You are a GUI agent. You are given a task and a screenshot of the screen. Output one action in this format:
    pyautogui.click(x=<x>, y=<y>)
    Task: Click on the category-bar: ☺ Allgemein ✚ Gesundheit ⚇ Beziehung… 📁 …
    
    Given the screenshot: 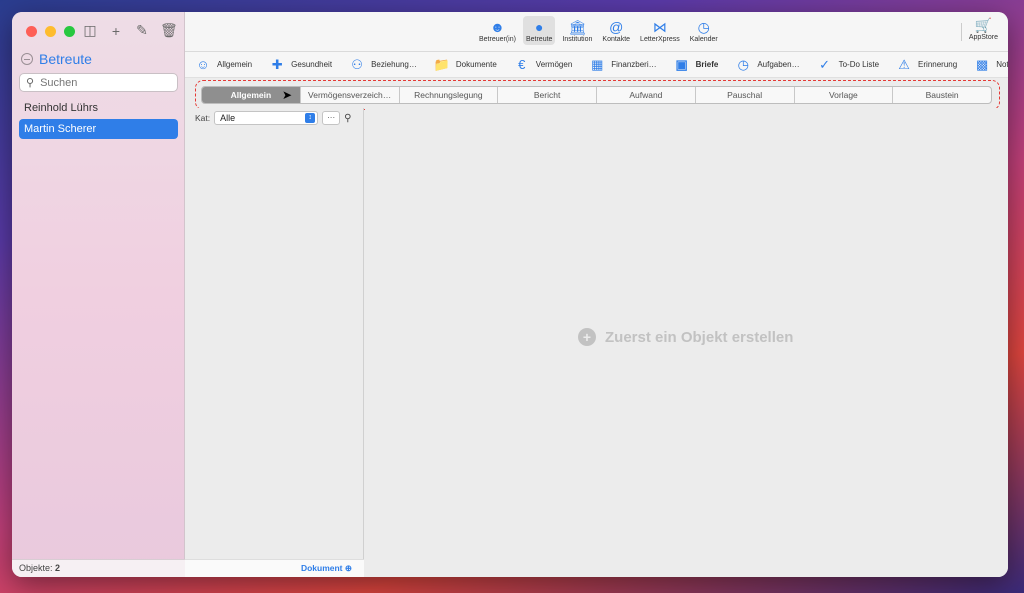 What is the action you would take?
    pyautogui.click(x=596, y=65)
    